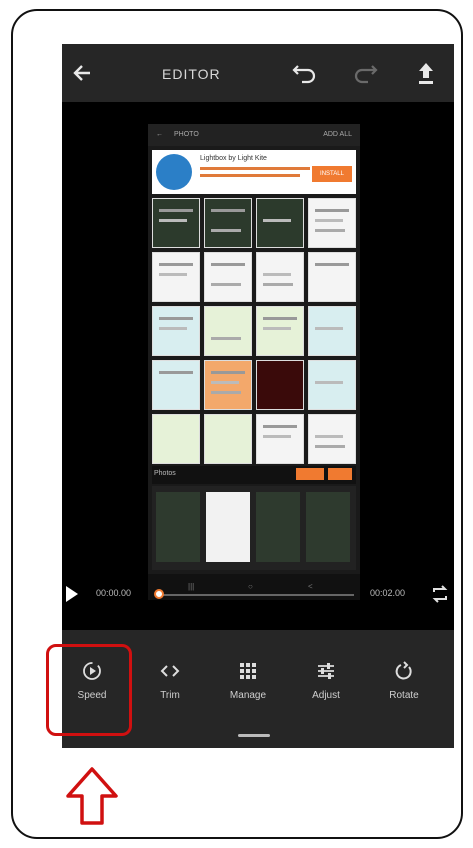  Describe the element at coordinates (191, 74) in the screenshot. I see `page-title: EDITOR` at that location.